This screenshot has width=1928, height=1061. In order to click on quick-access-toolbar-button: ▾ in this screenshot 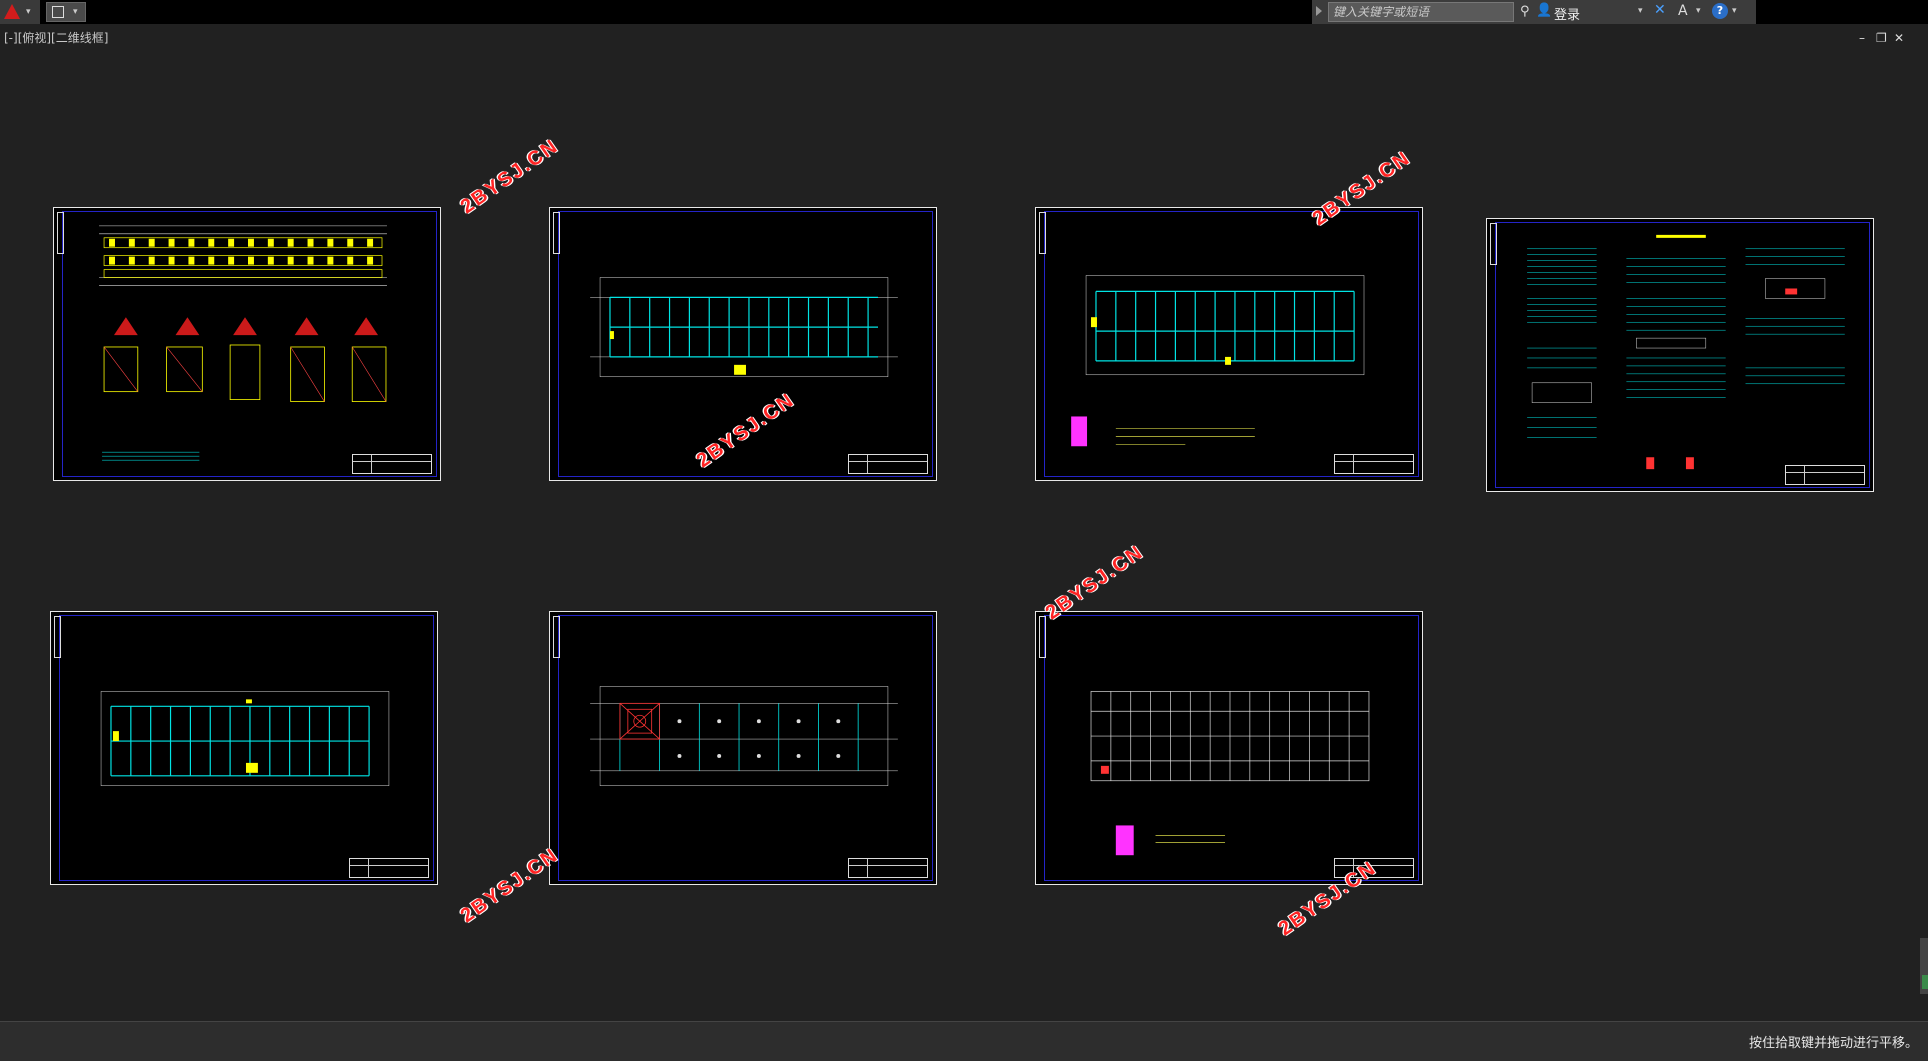, I will do `click(66, 12)`.